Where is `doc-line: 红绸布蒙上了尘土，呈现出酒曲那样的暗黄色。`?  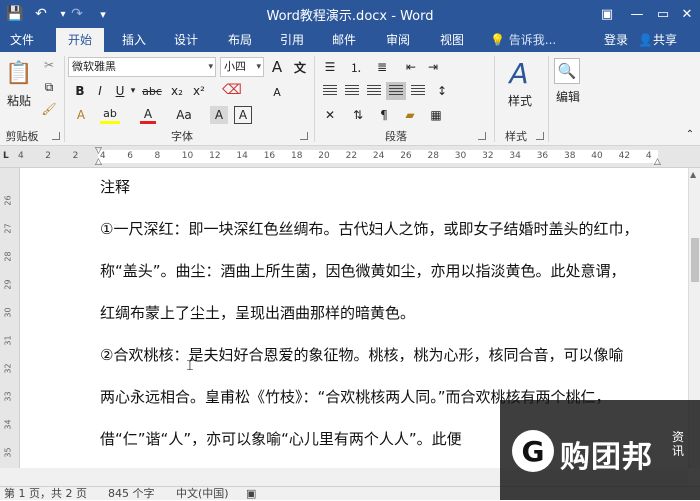
doc-line: 红绸布蒙上了尘土，呈现出酒曲那样的暗黄色。 is located at coordinates (257, 312).